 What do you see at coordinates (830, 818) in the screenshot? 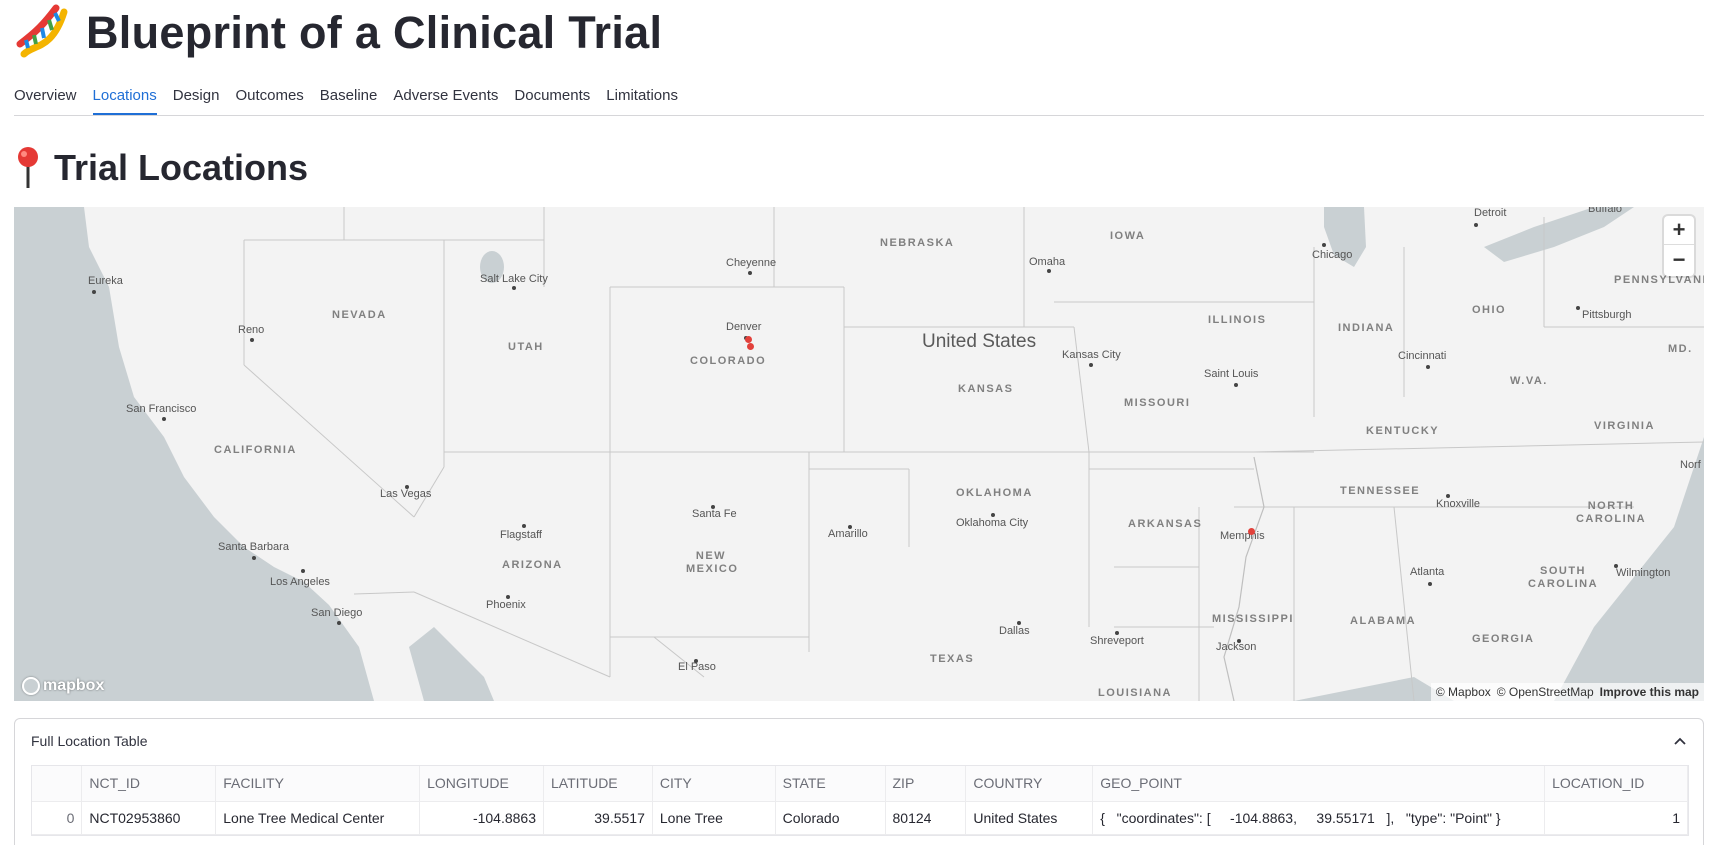
I see `state-cell: Colorado` at bounding box center [830, 818].